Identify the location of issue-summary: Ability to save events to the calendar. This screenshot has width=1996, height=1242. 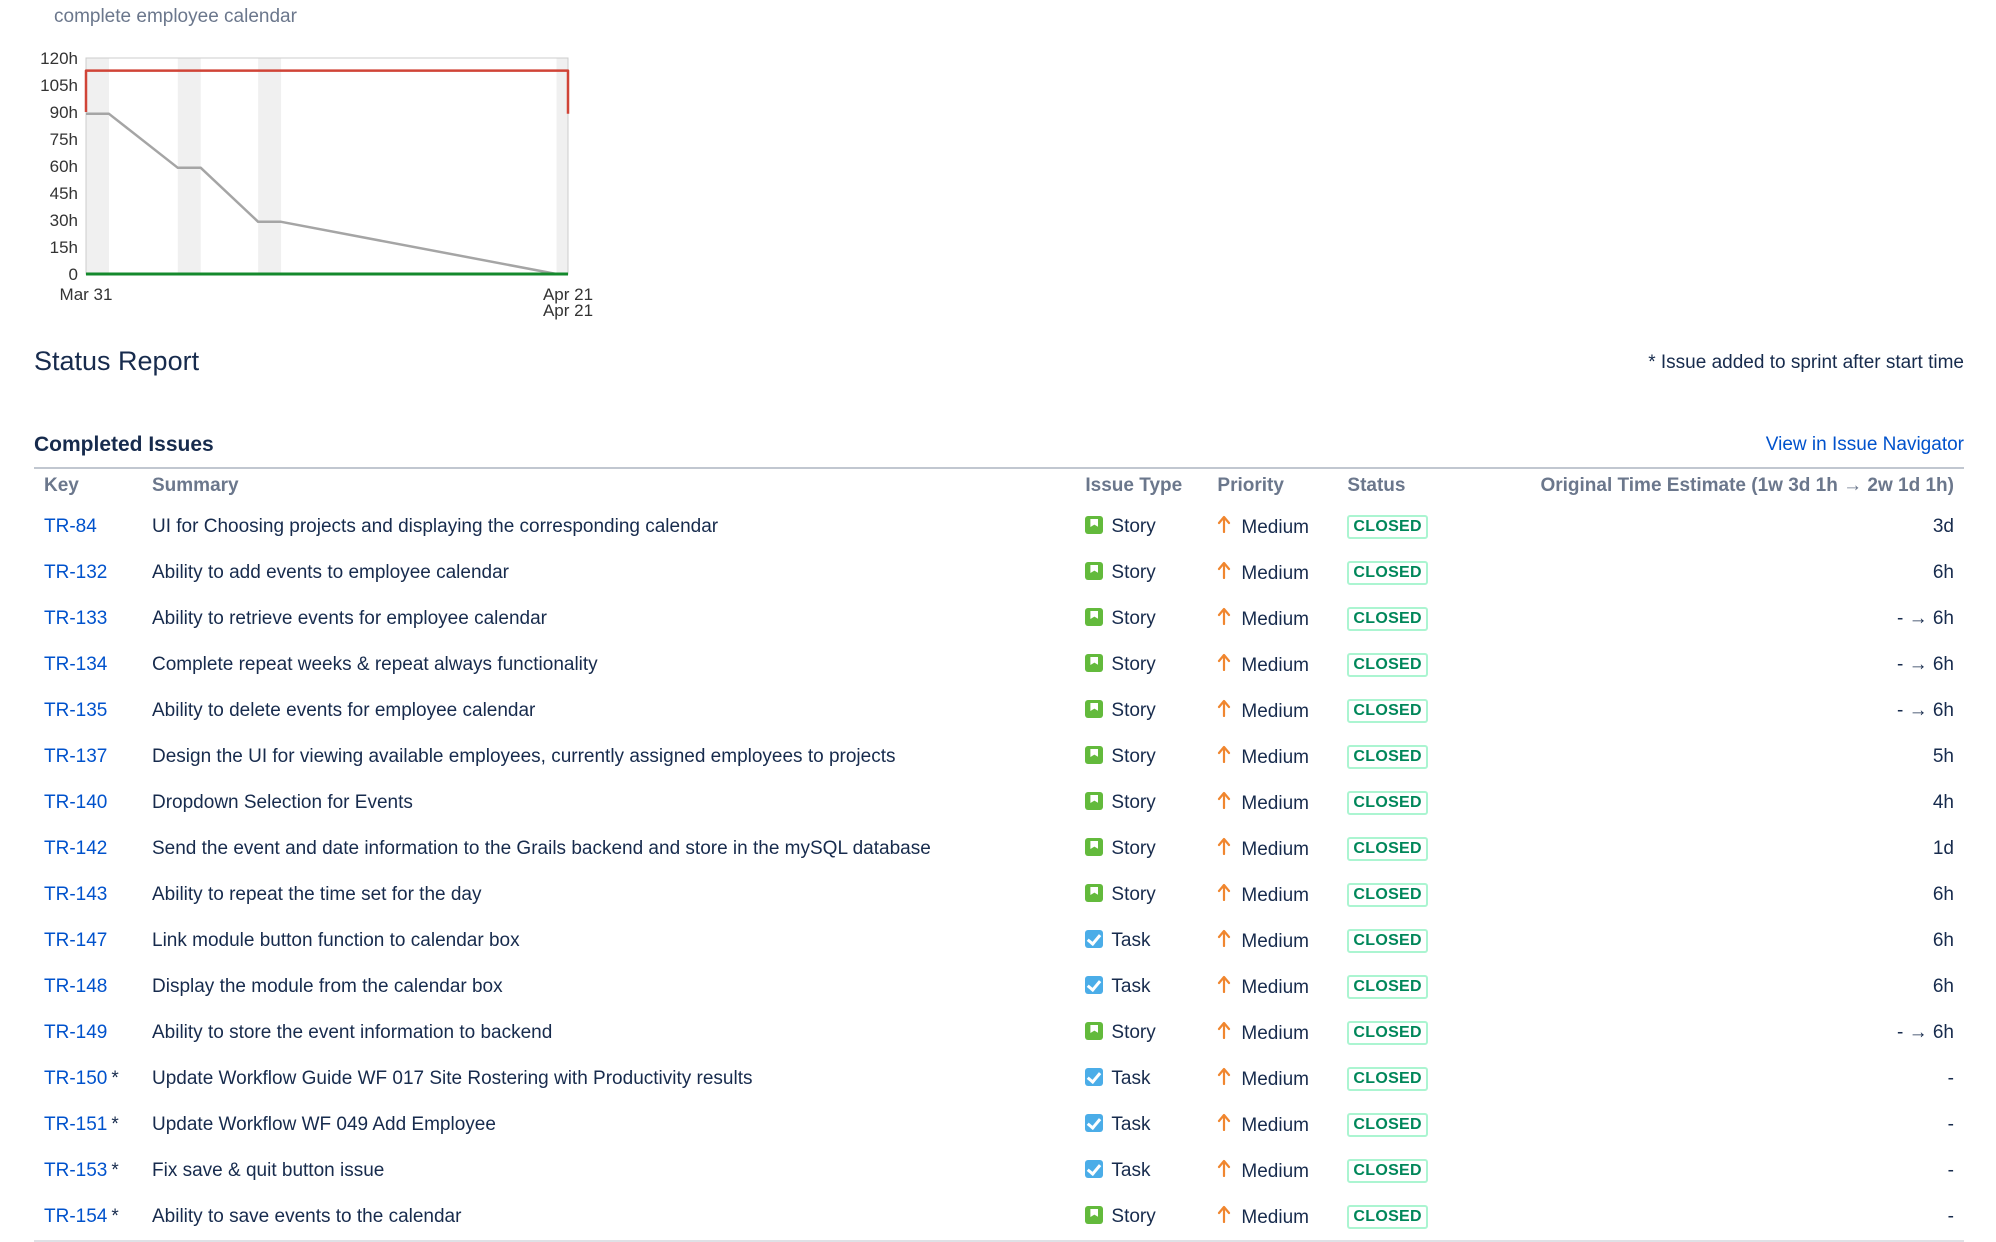
(307, 1216).